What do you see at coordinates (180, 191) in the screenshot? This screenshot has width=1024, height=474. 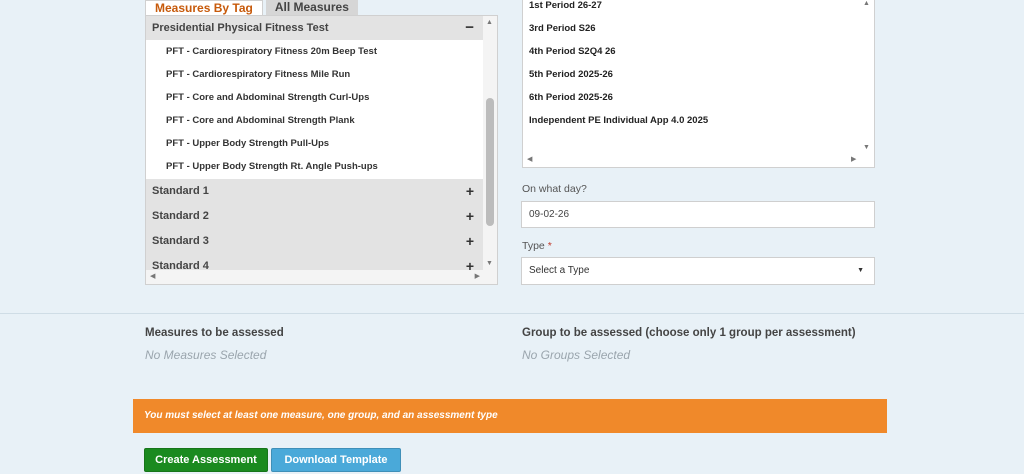 I see `standard-1-label: Standard 1` at bounding box center [180, 191].